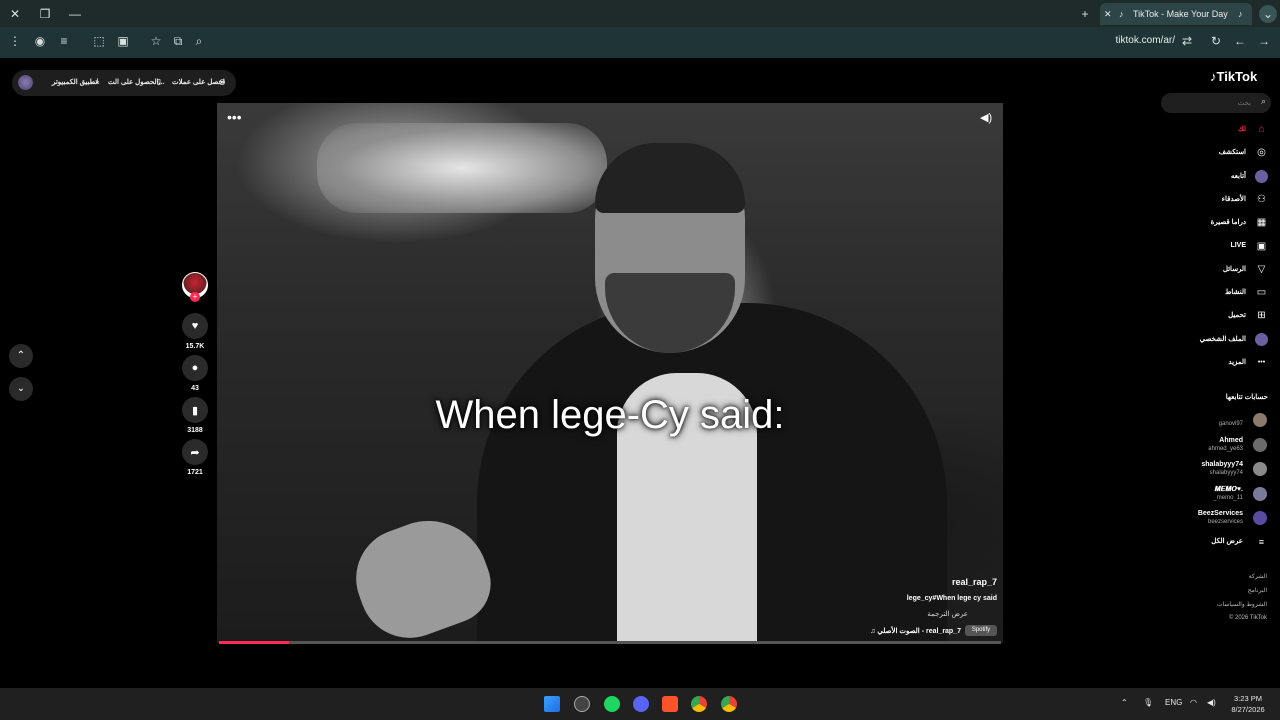 Image resolution: width=1280 pixels, height=720 pixels. I want to click on comment-icon: ●, so click(195, 368).